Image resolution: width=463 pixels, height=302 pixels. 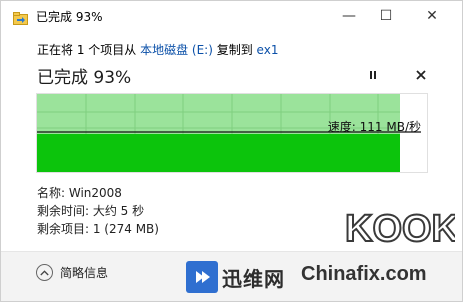 What do you see at coordinates (98, 229) in the screenshot?
I see `items-remaining: 剩余项目: 1 (274 MB)` at bounding box center [98, 229].